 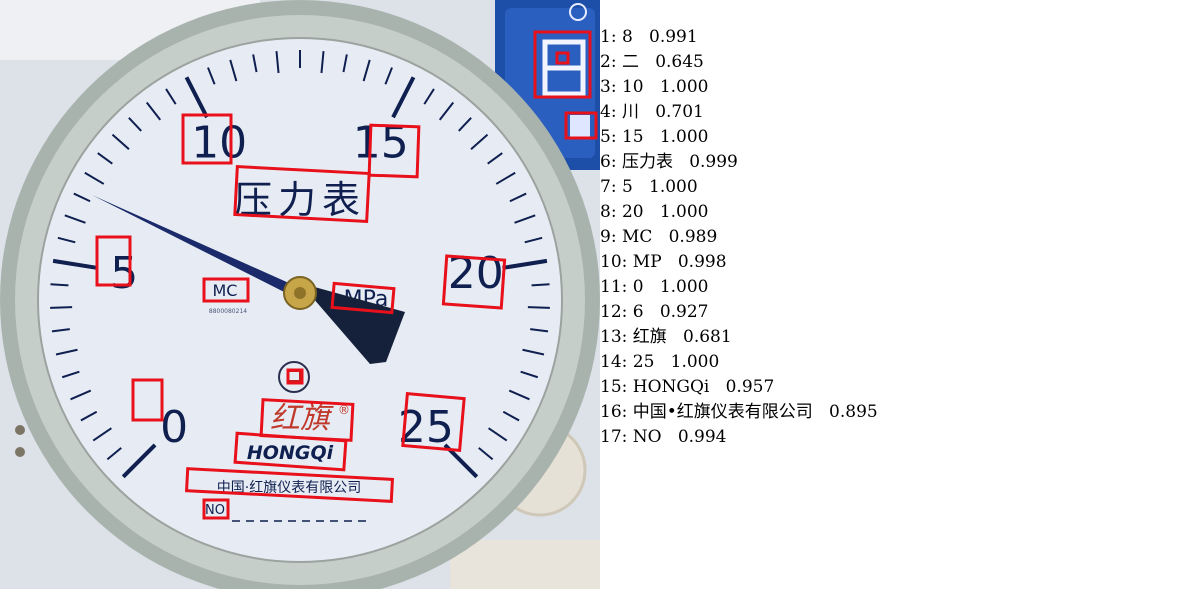 I want to click on detection-text: 红旗, so click(x=649, y=337).